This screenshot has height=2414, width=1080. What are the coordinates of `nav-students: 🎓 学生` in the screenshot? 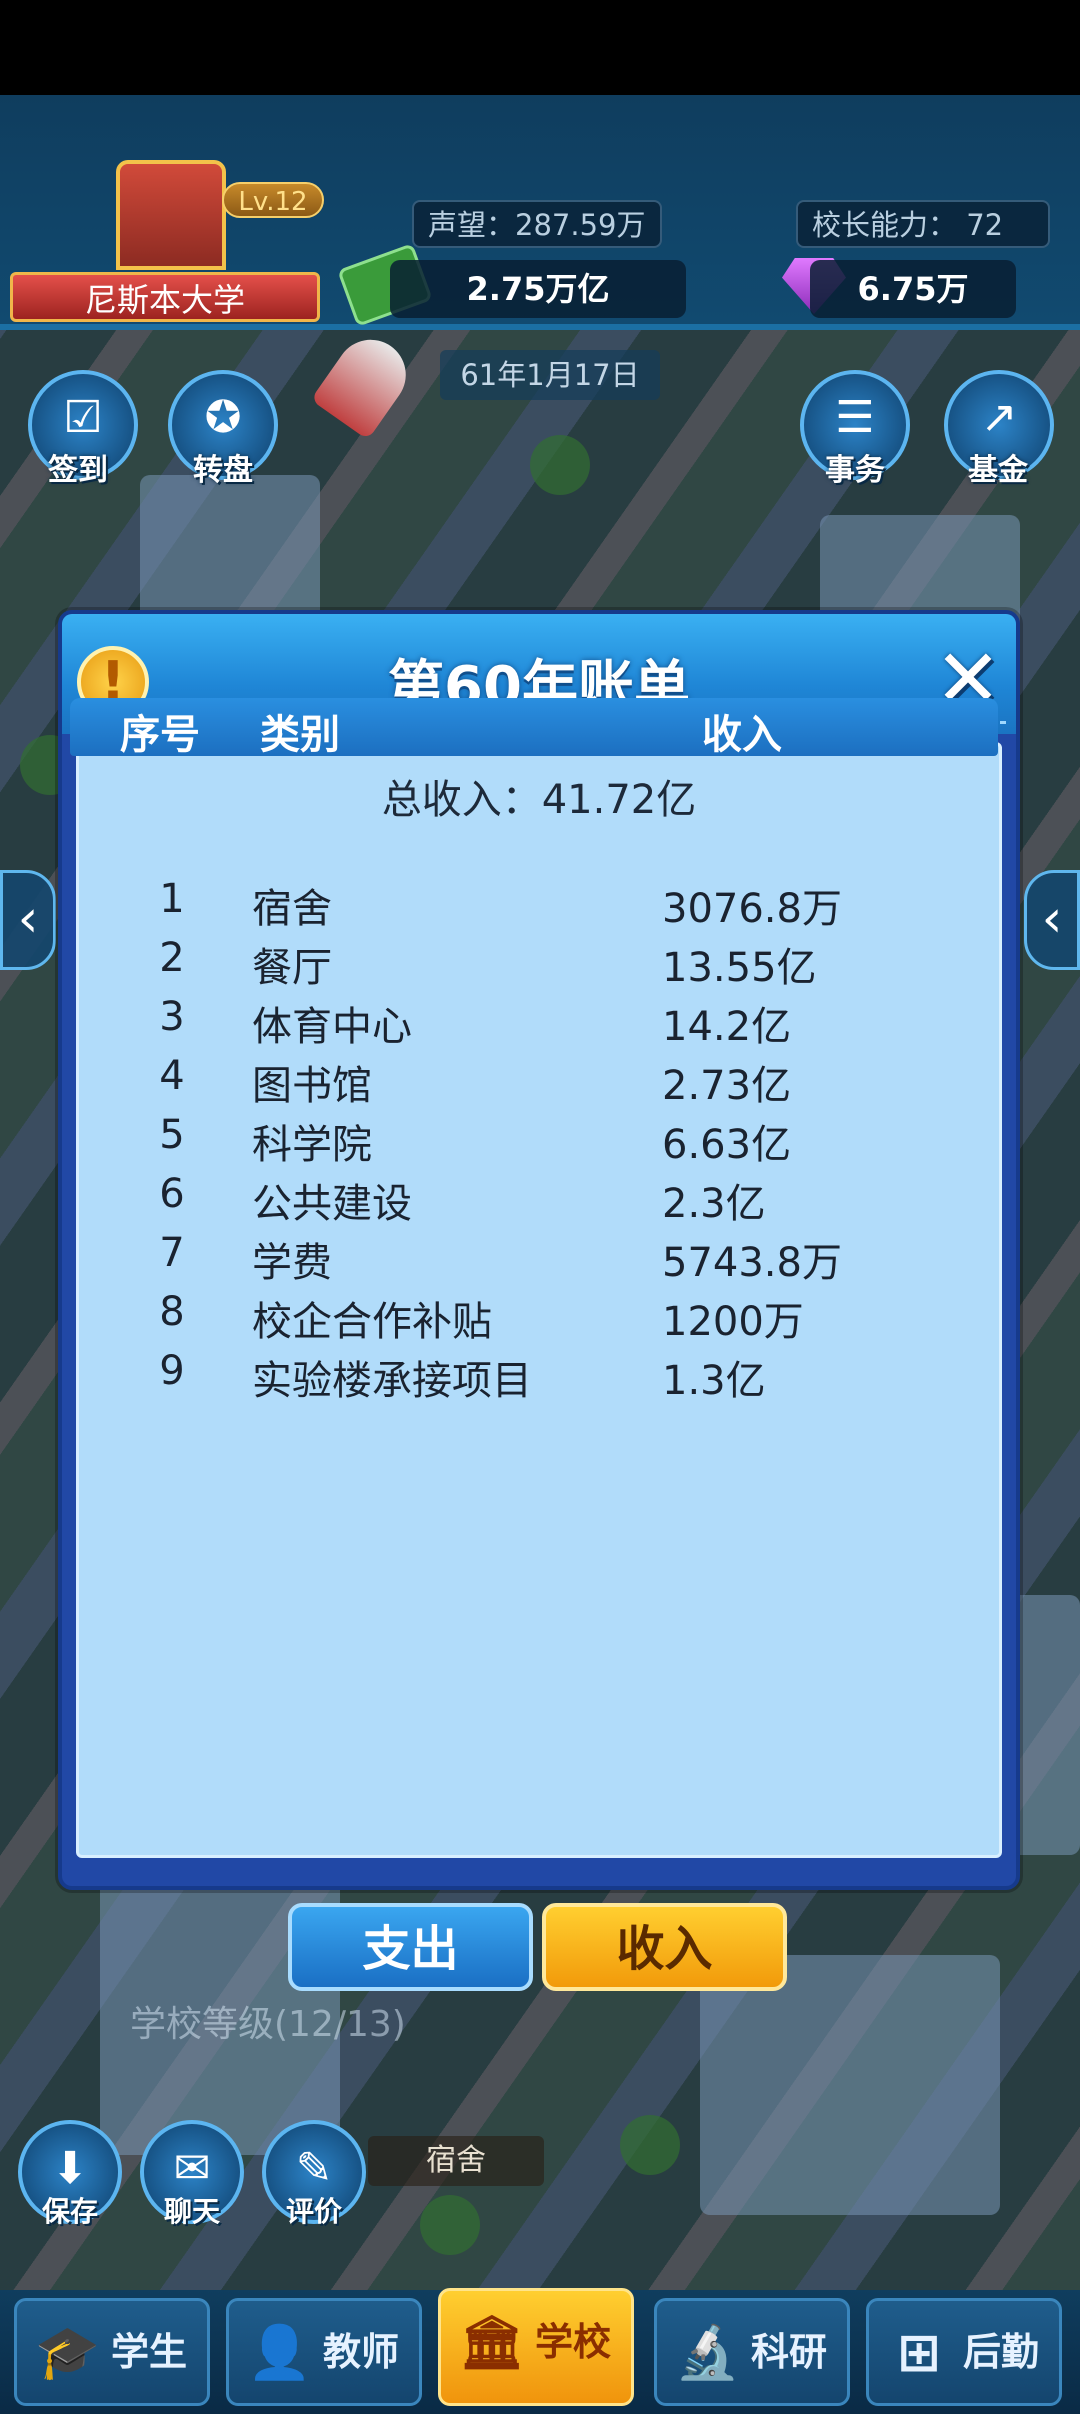 It's located at (112, 2352).